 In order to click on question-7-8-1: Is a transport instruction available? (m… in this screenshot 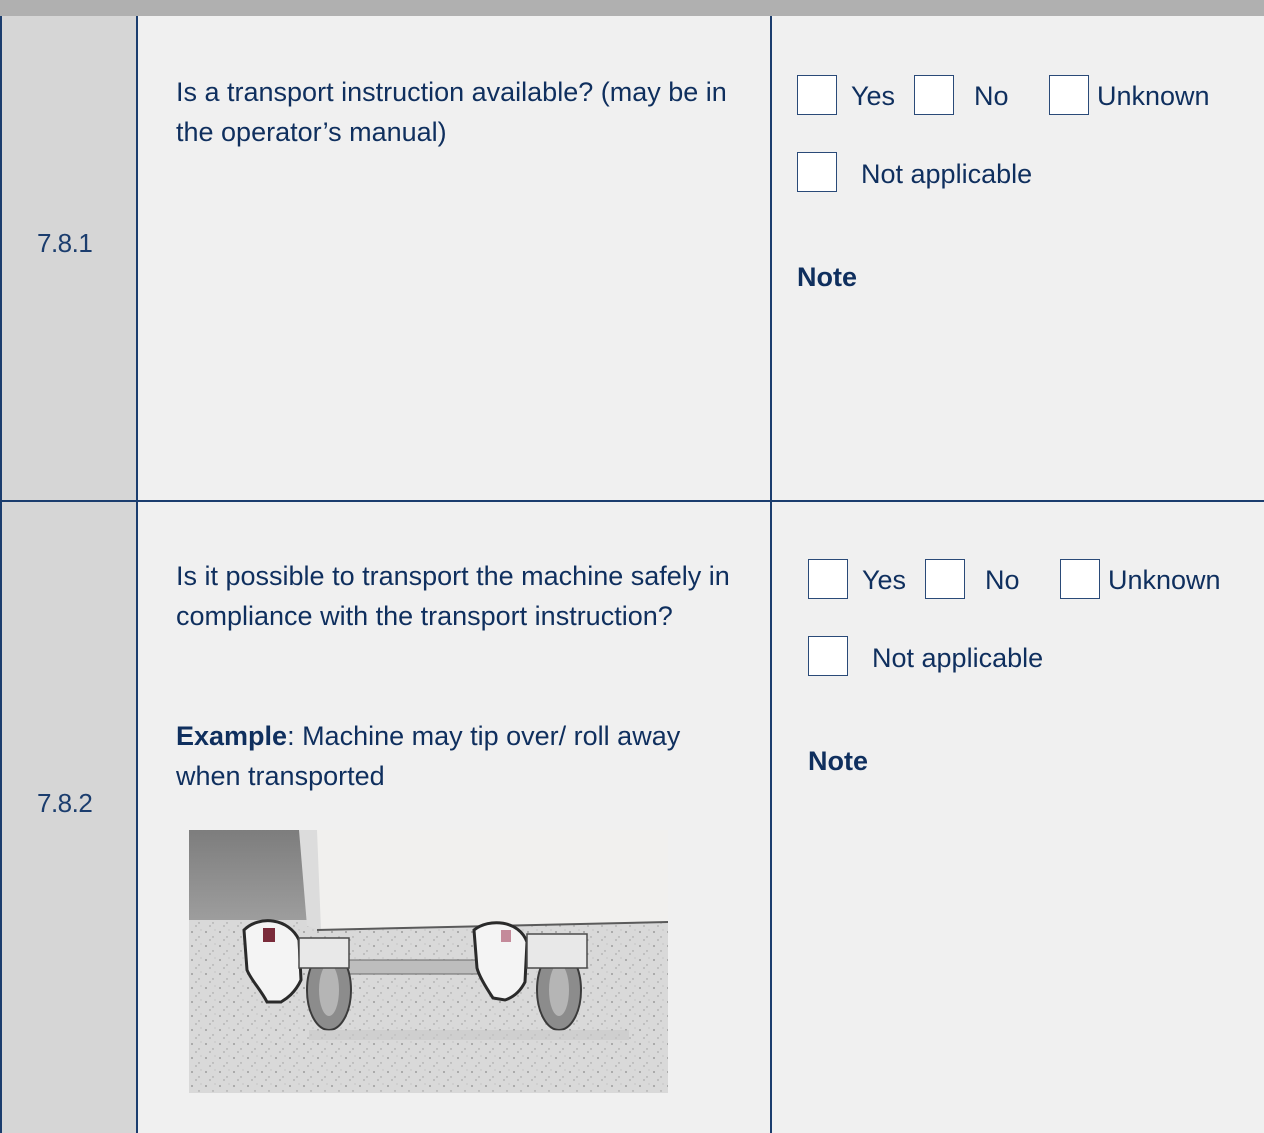, I will do `click(451, 112)`.